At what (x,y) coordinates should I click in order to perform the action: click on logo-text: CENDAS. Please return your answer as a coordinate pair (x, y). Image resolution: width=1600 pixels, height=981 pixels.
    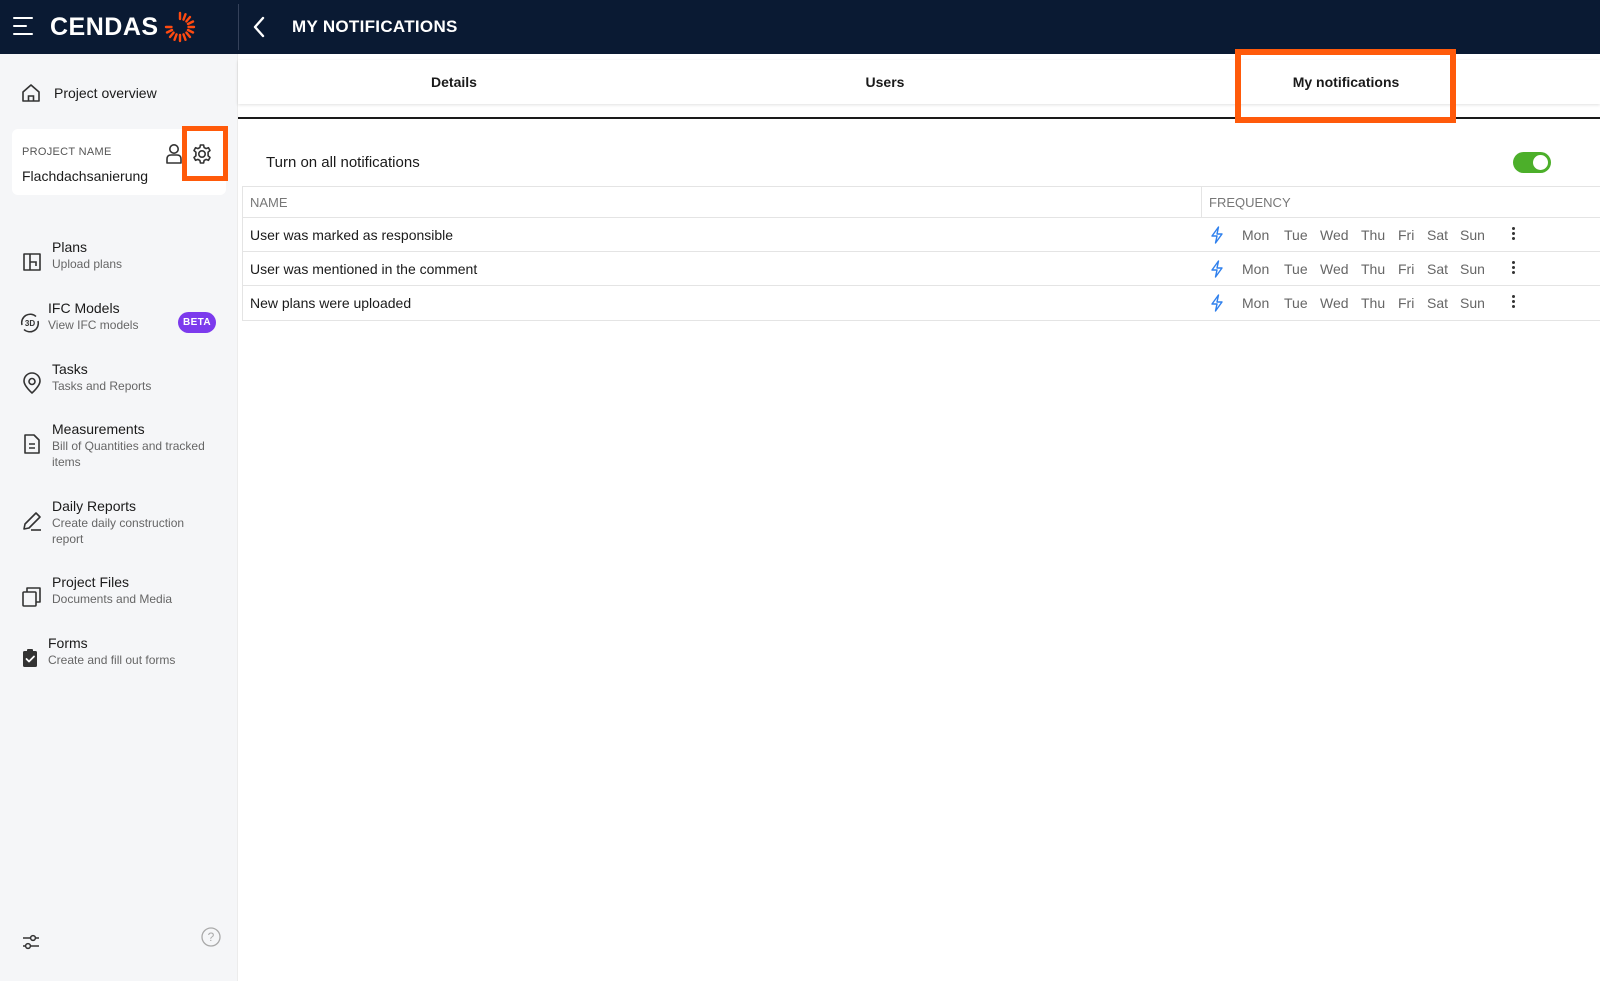
    Looking at the image, I should click on (104, 26).